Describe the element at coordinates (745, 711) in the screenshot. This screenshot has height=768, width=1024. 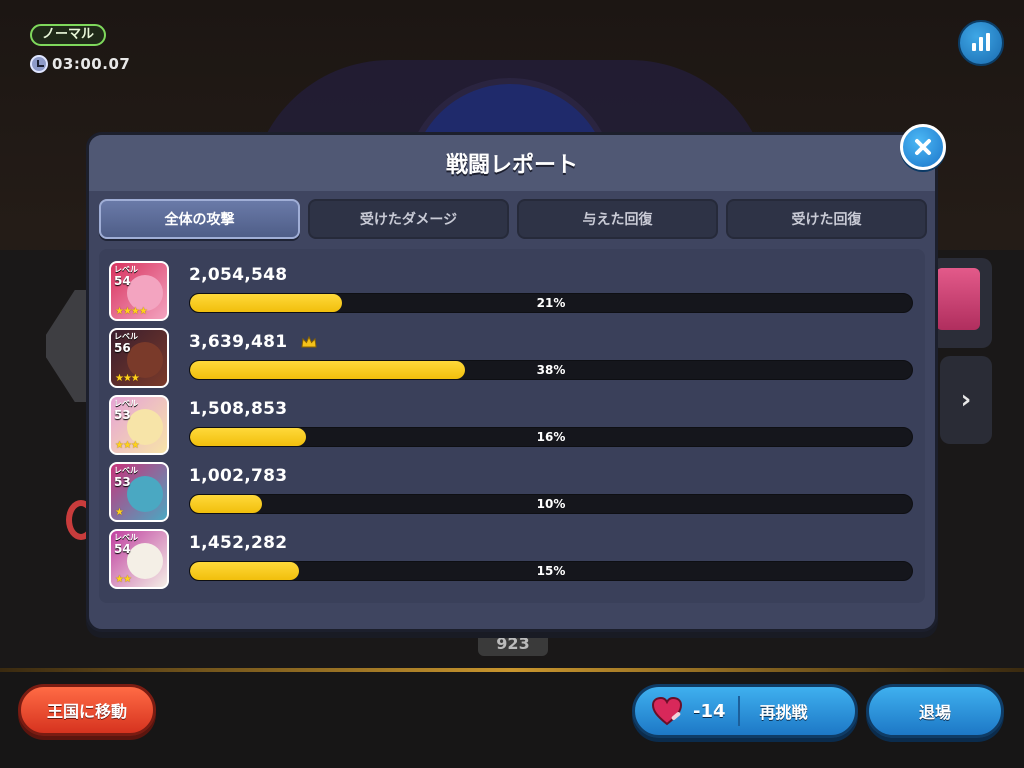
I see `retry-button: -14 再挑戦` at that location.